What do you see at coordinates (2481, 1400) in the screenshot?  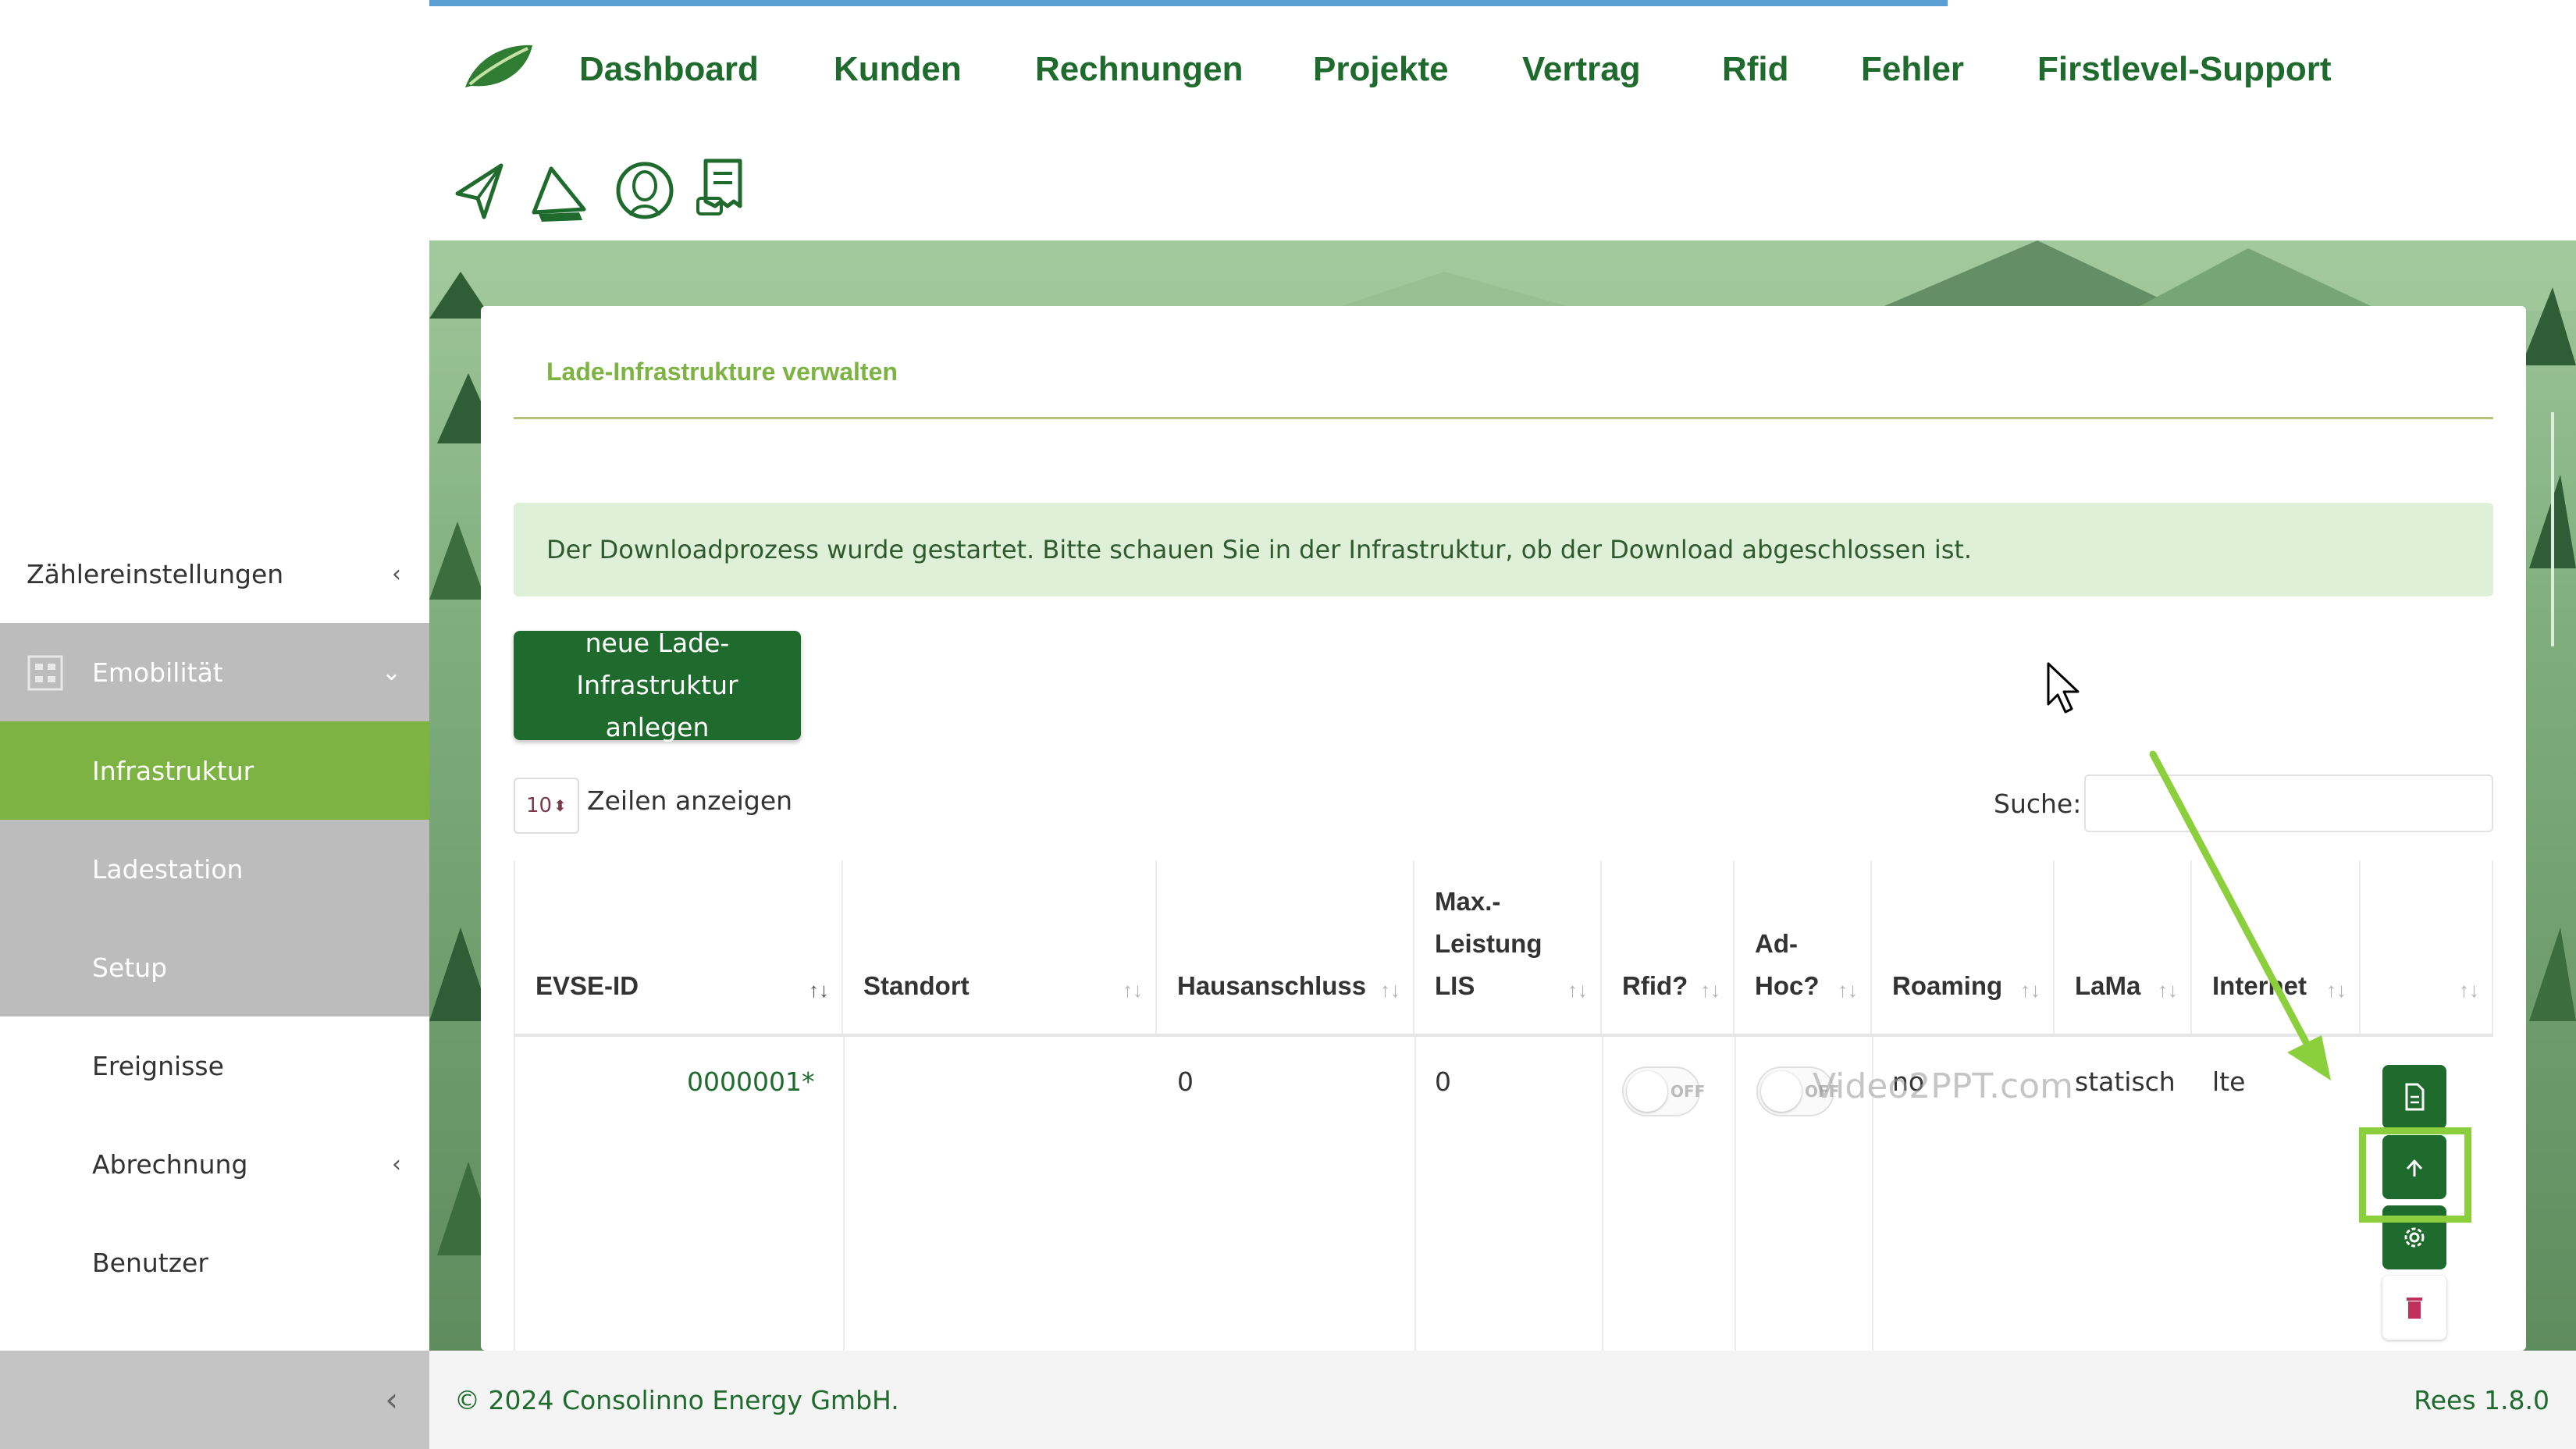 I see `version-text: Rees 1.8.0` at bounding box center [2481, 1400].